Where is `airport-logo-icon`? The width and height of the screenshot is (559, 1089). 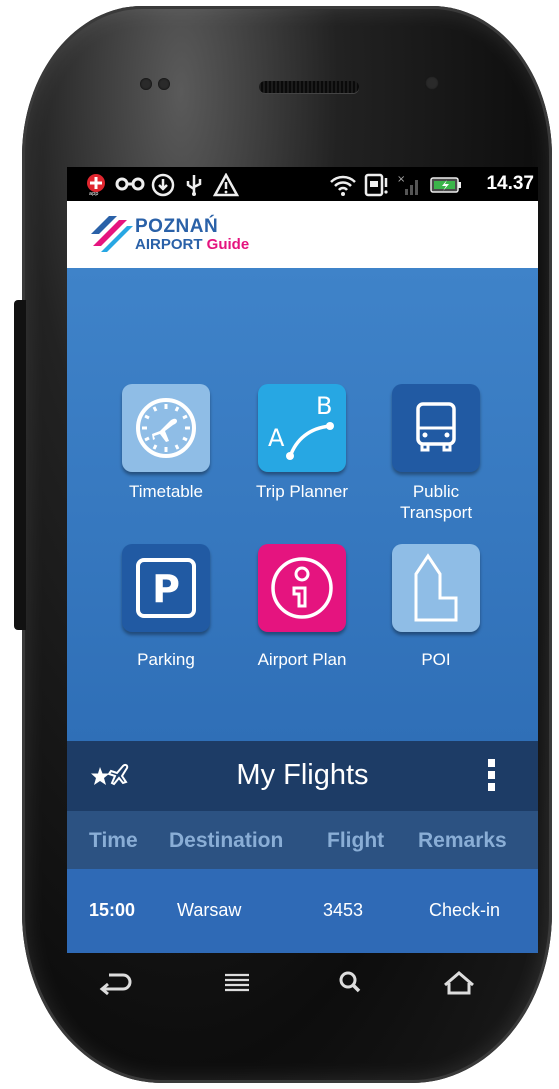 airport-logo-icon is located at coordinates (112, 234).